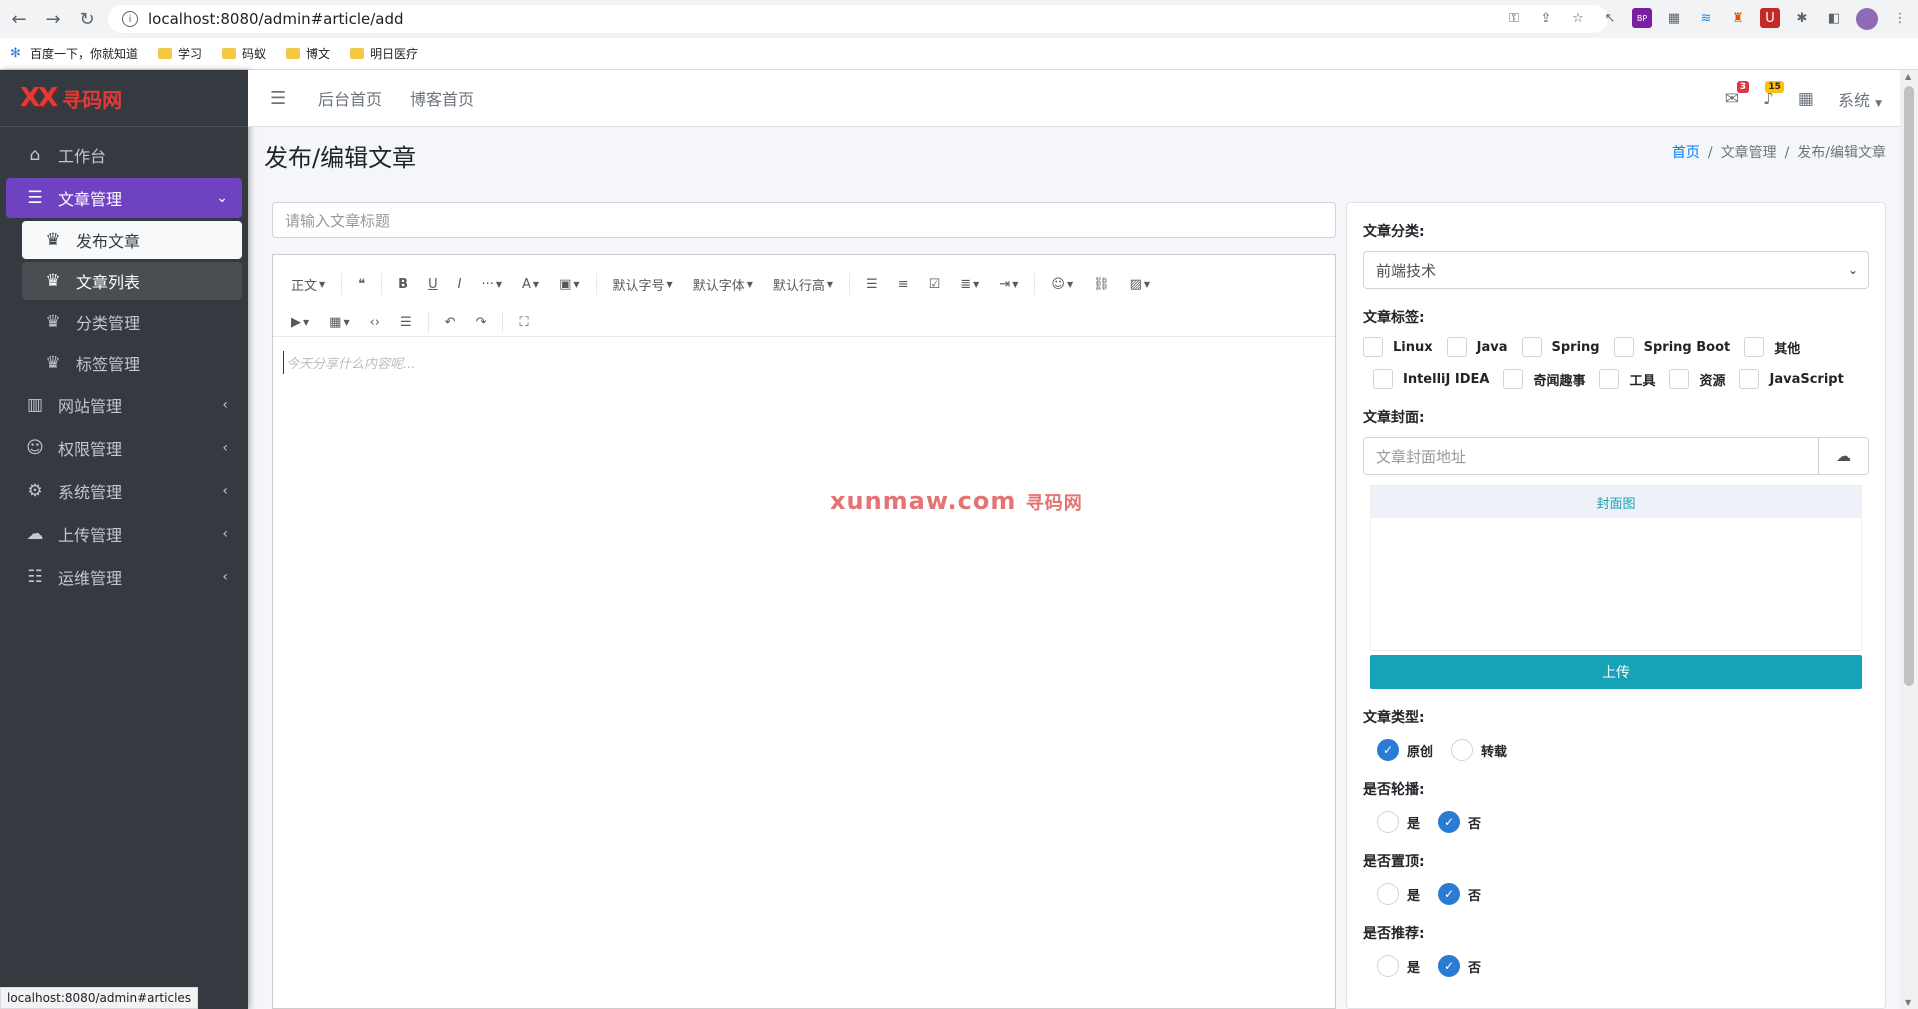 The width and height of the screenshot is (1918, 1009). I want to click on tag-java: Java, so click(1477, 347).